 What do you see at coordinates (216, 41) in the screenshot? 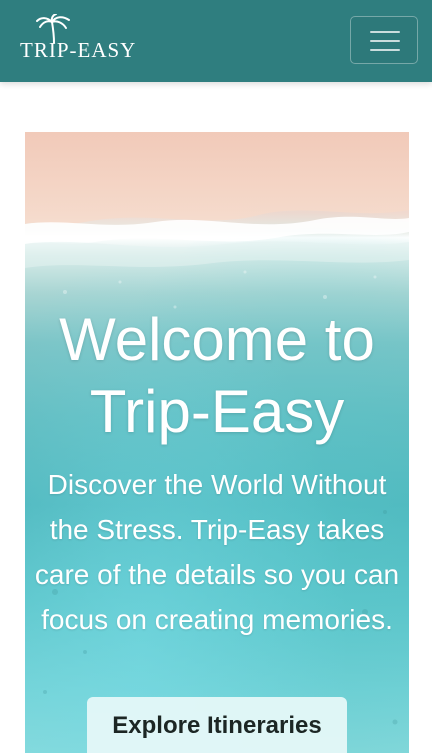
I see `navbar: TRIP-EASY` at bounding box center [216, 41].